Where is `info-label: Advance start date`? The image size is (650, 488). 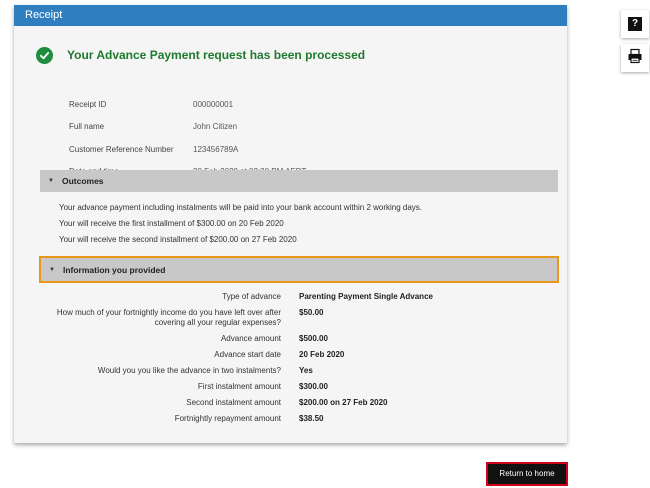
info-label: Advance start date is located at coordinates (247, 354).